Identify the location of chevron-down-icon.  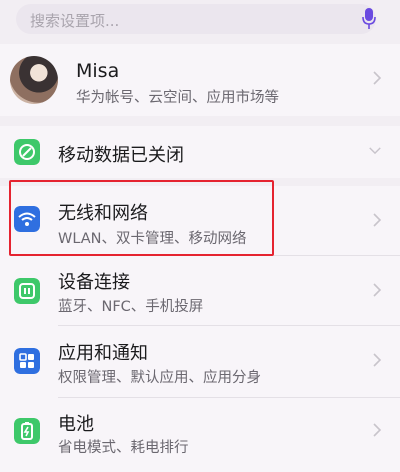
(375, 150).